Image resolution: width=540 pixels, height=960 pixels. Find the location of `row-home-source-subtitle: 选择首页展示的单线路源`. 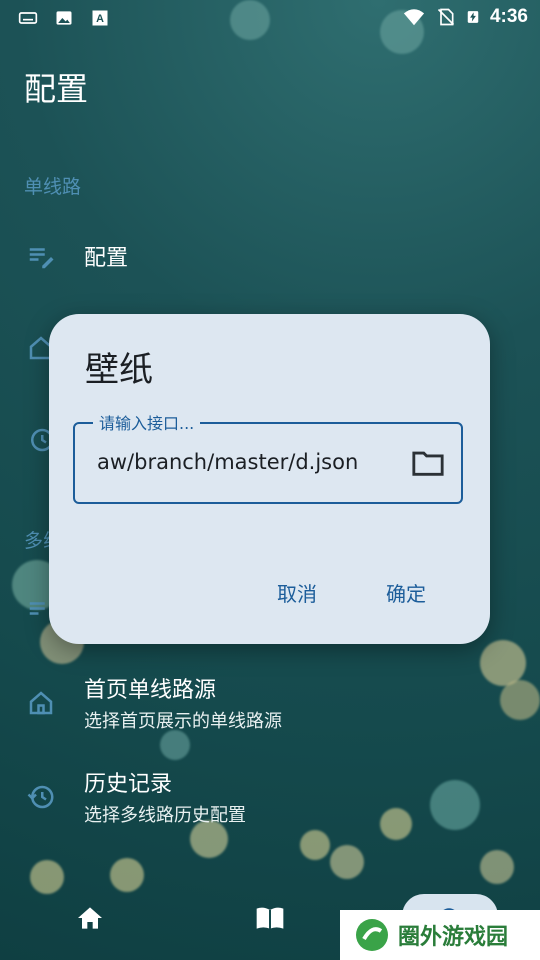

row-home-source-subtitle: 选择首页展示的单线路源 is located at coordinates (183, 721).